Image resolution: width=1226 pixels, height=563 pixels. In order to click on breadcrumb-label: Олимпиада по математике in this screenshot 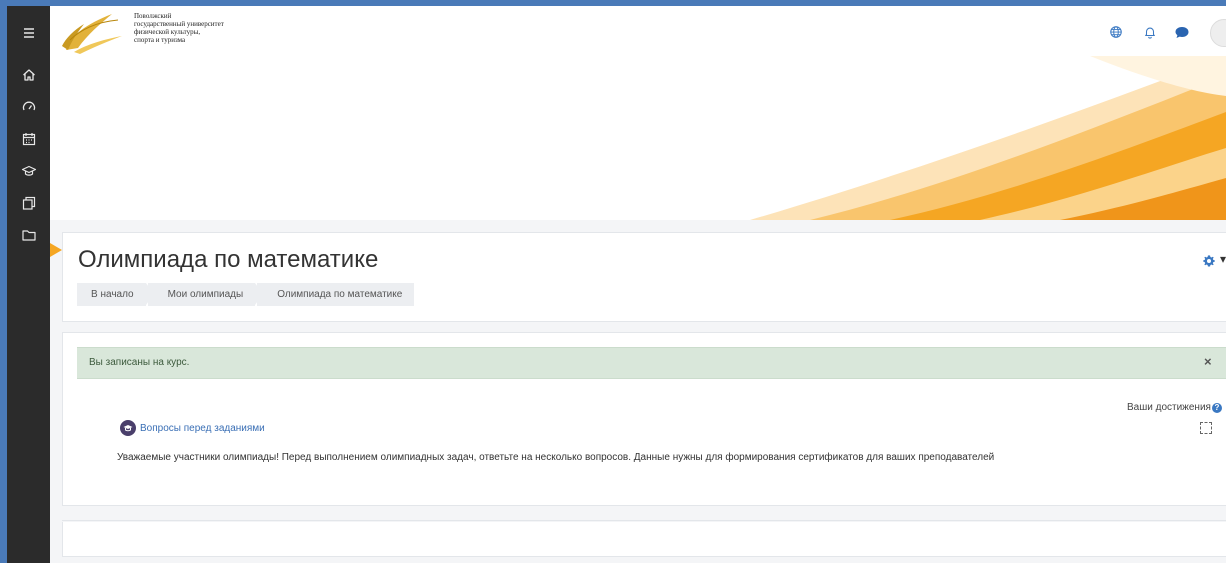, I will do `click(340, 294)`.